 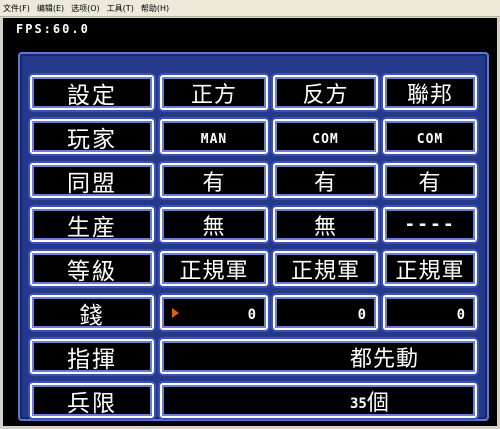 I want to click on player-value-federation: COM, so click(x=430, y=136).